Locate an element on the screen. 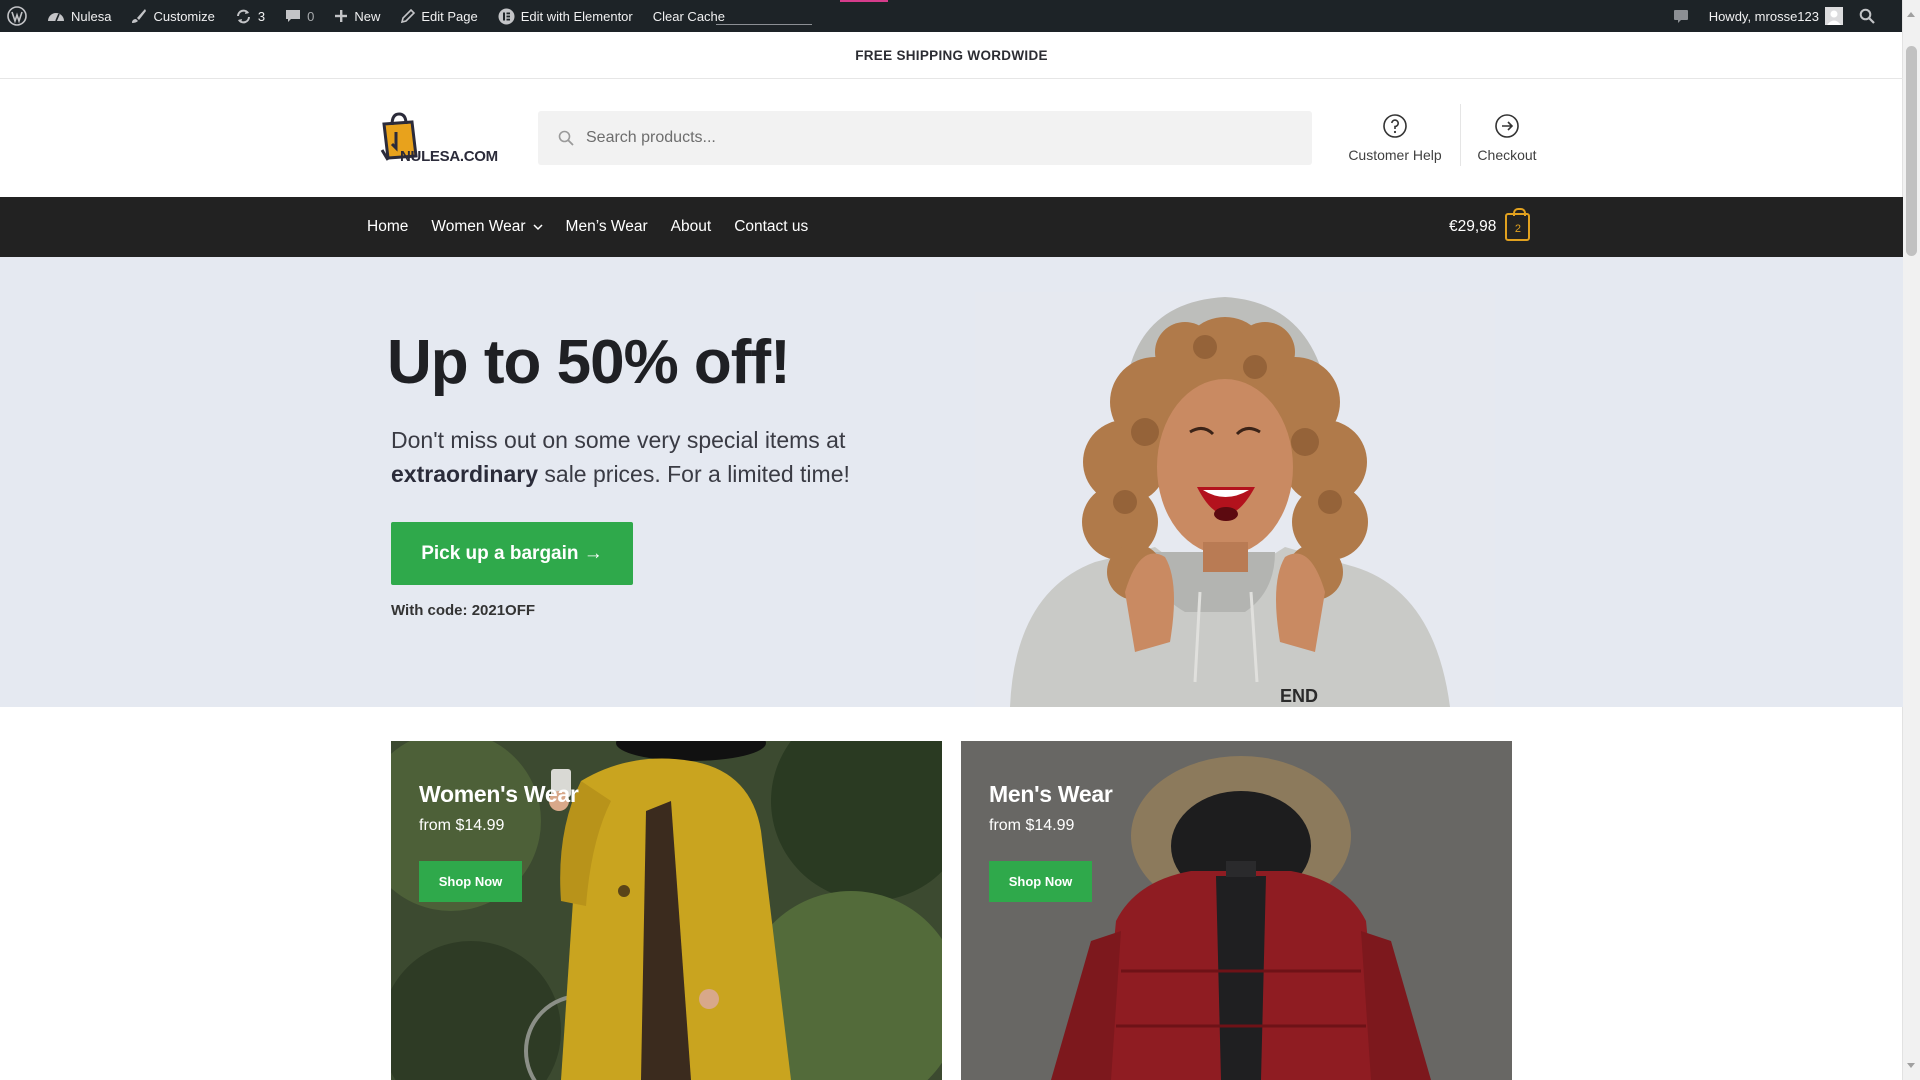 This screenshot has width=1920, height=1080. account-menu: Howdy, mrosse123 is located at coordinates (1774, 16).